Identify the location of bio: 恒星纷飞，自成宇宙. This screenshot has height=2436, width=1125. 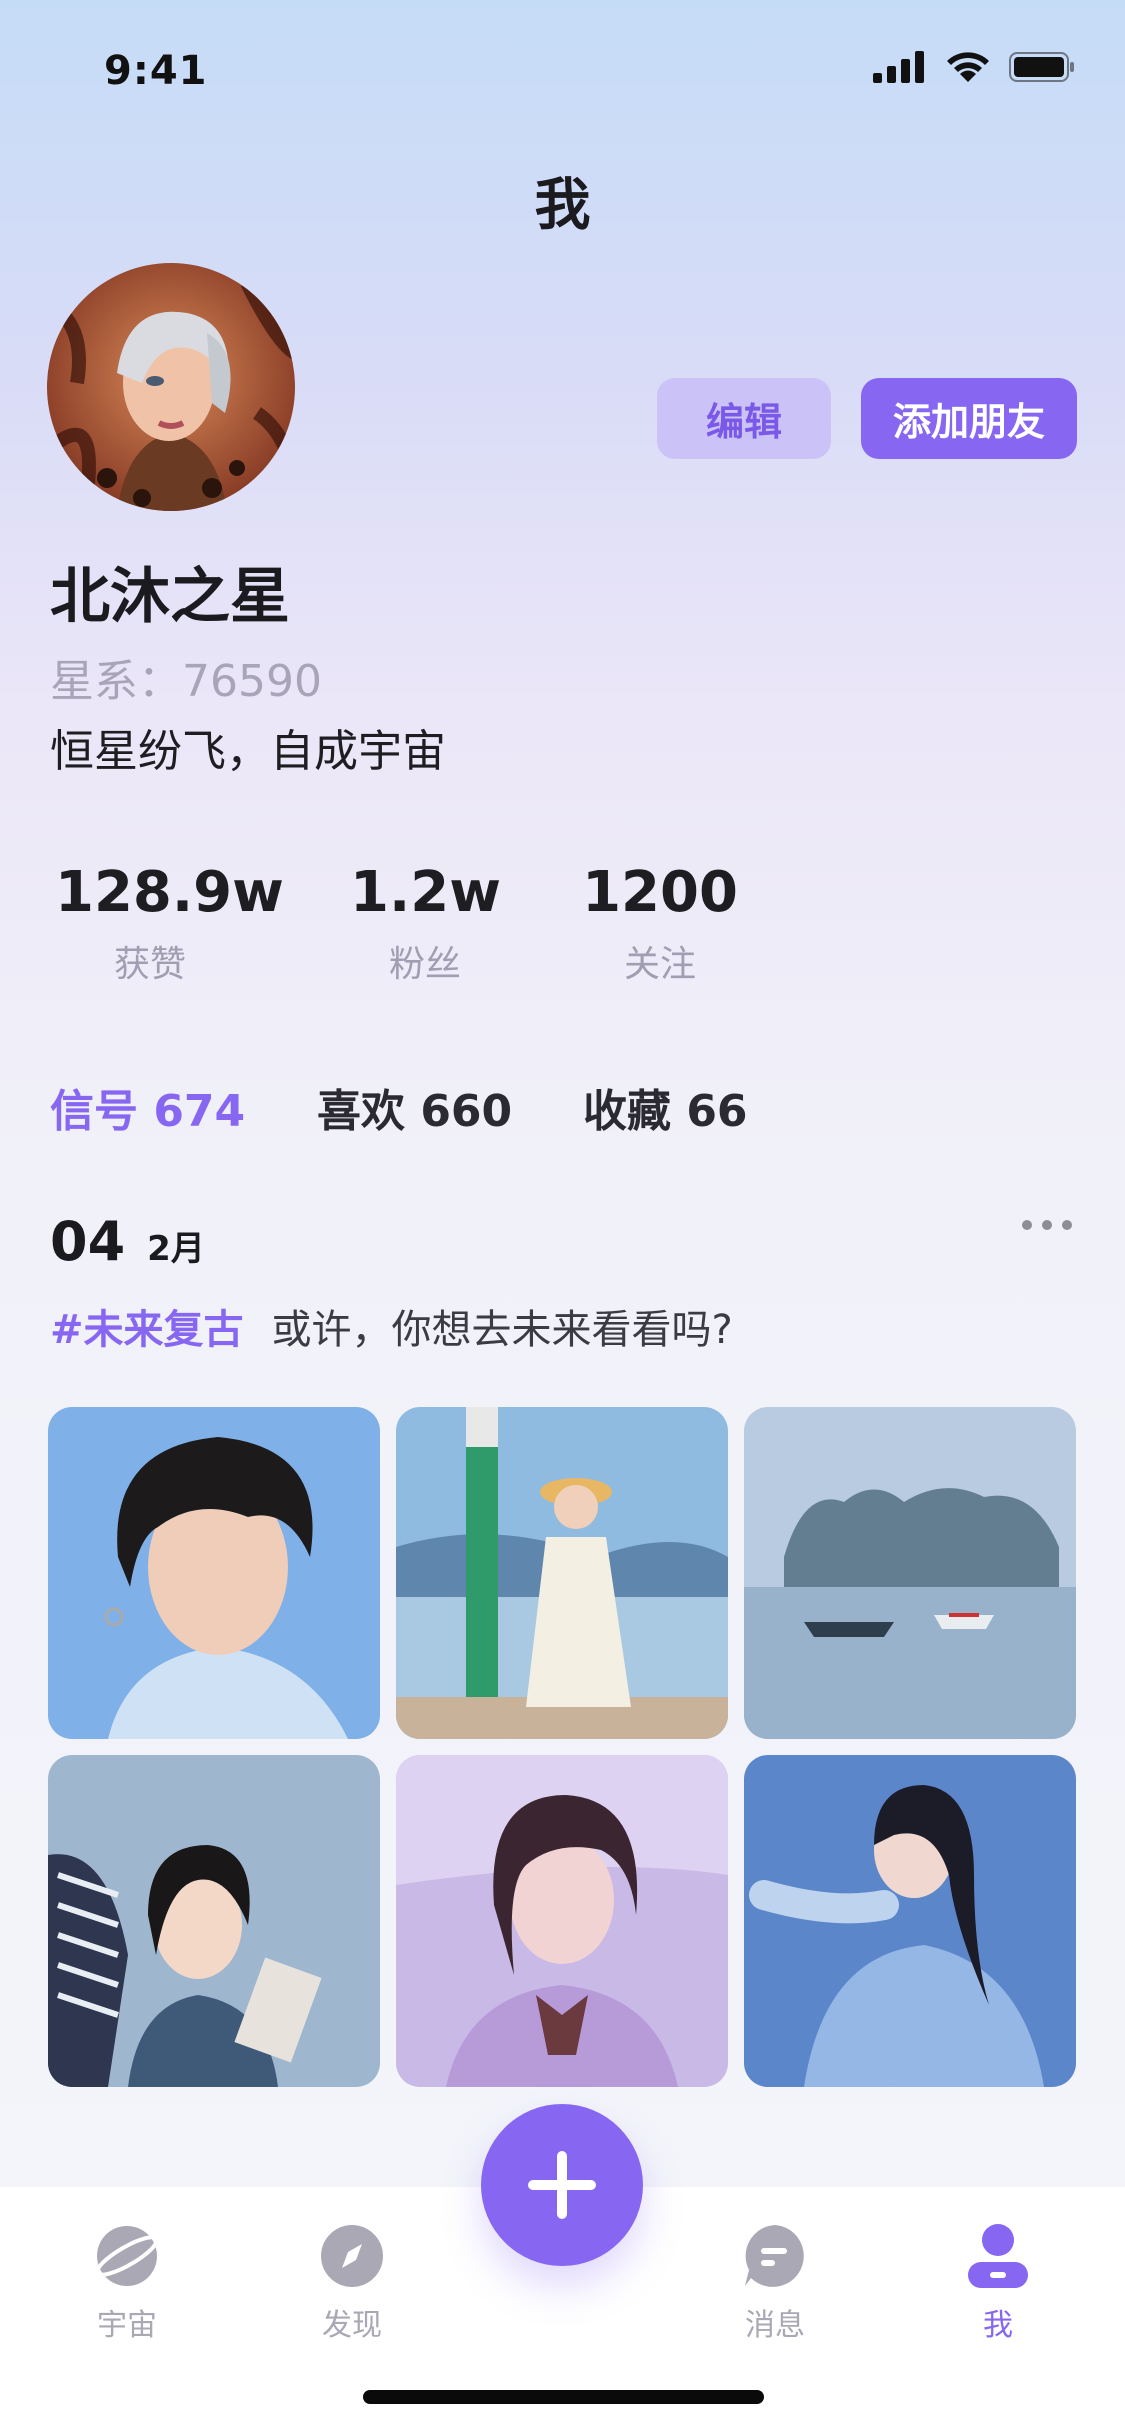
(248, 751).